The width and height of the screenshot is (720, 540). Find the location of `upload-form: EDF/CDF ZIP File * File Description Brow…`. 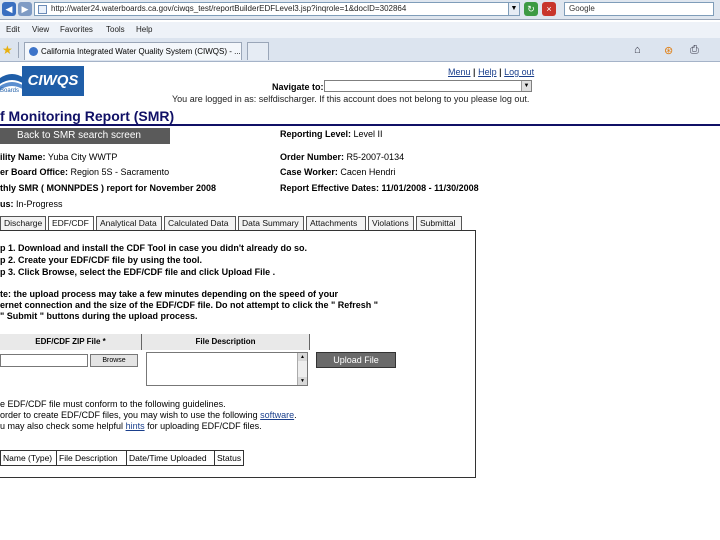

upload-form: EDF/CDF ZIP File * File Description Brow… is located at coordinates (238, 365).